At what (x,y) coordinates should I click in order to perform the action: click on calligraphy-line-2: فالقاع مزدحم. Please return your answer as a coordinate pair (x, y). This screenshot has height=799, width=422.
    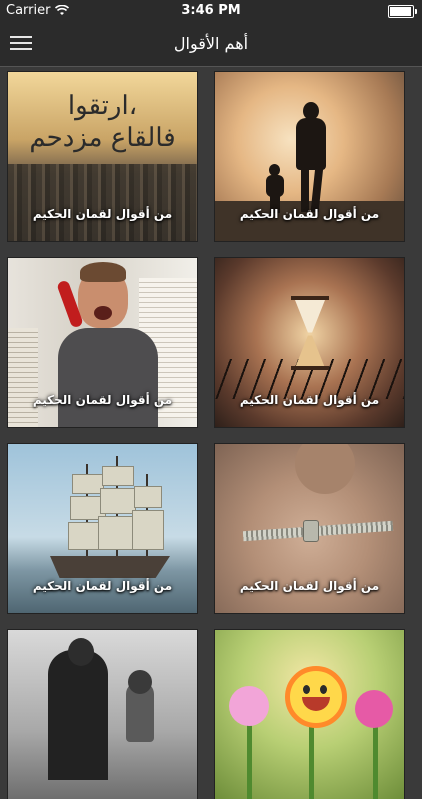
    Looking at the image, I should click on (102, 138).